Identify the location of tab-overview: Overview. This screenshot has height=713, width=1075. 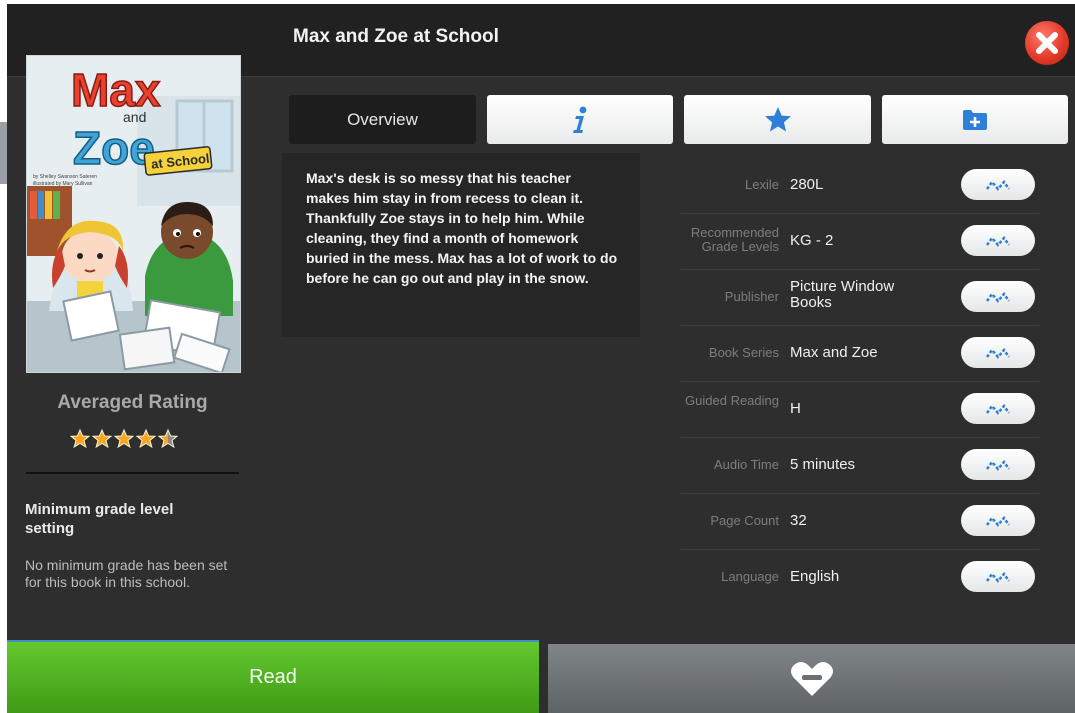
(382, 119).